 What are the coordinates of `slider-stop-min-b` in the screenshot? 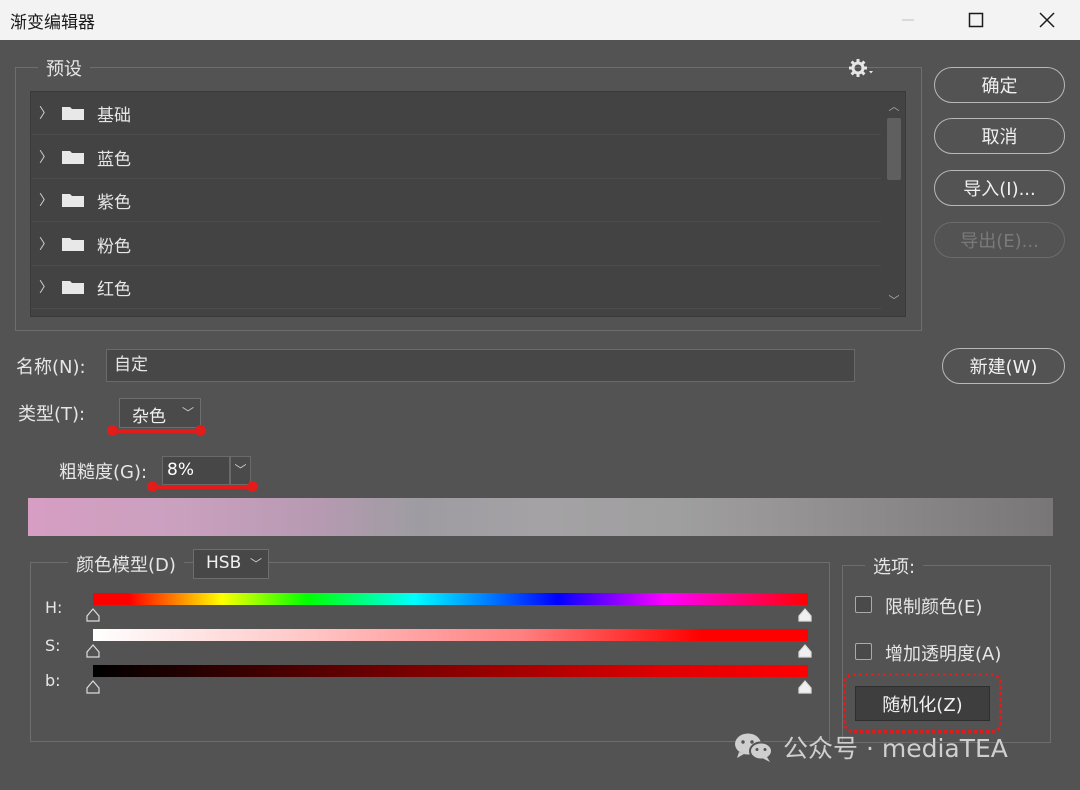 It's located at (93, 687).